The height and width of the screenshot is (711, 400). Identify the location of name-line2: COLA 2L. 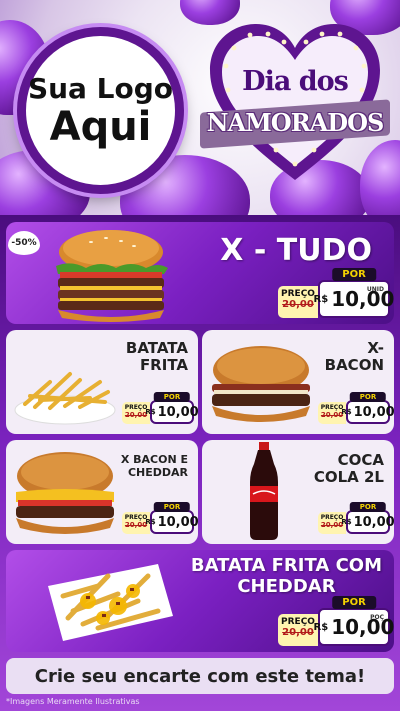
(348, 477).